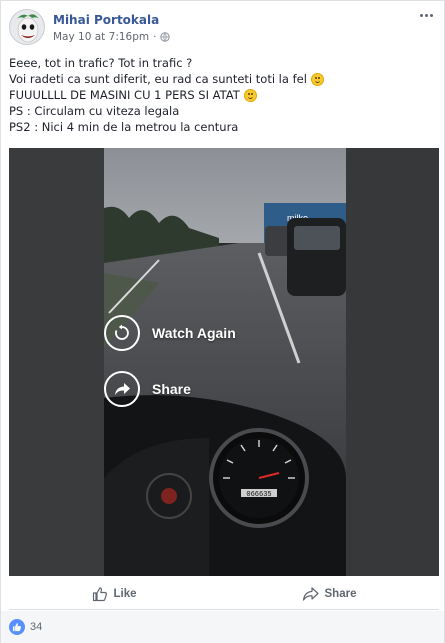  I want to click on post-line: FUUULLLL DE MASINI CU 1 PERS SI ATAT, so click(224, 95).